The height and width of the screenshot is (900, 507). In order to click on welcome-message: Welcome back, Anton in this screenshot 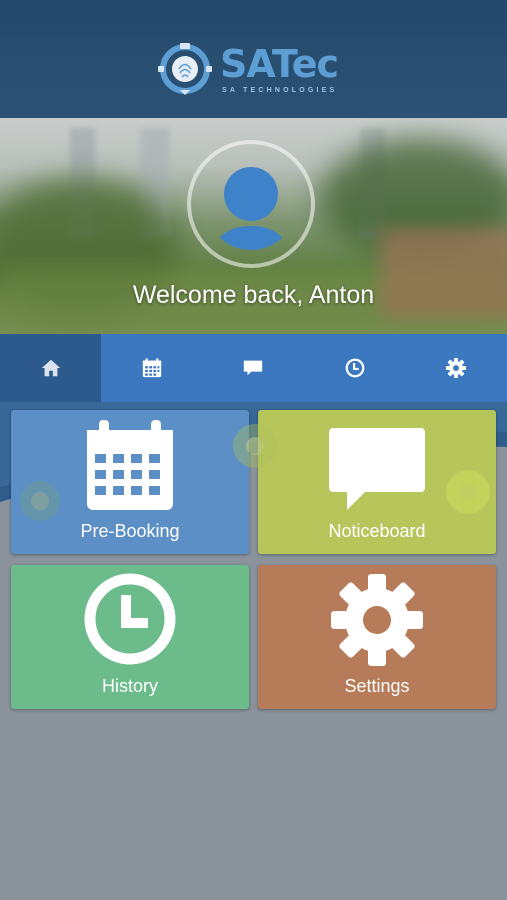, I will do `click(253, 295)`.